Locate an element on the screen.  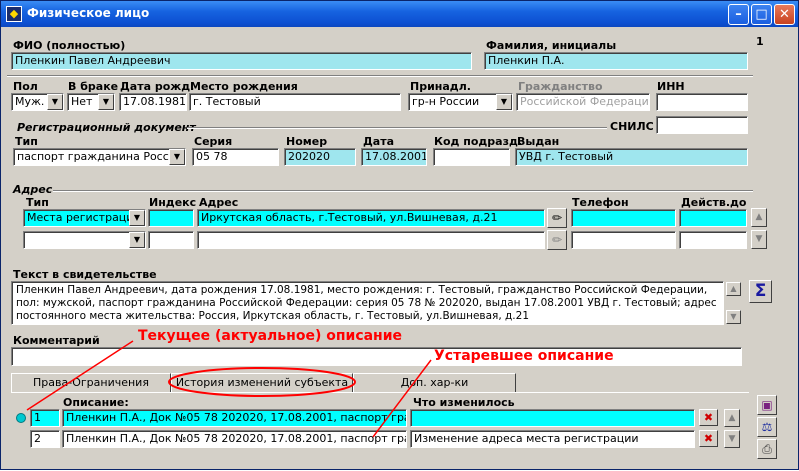
annotation-overlay is located at coordinates (229, 389).